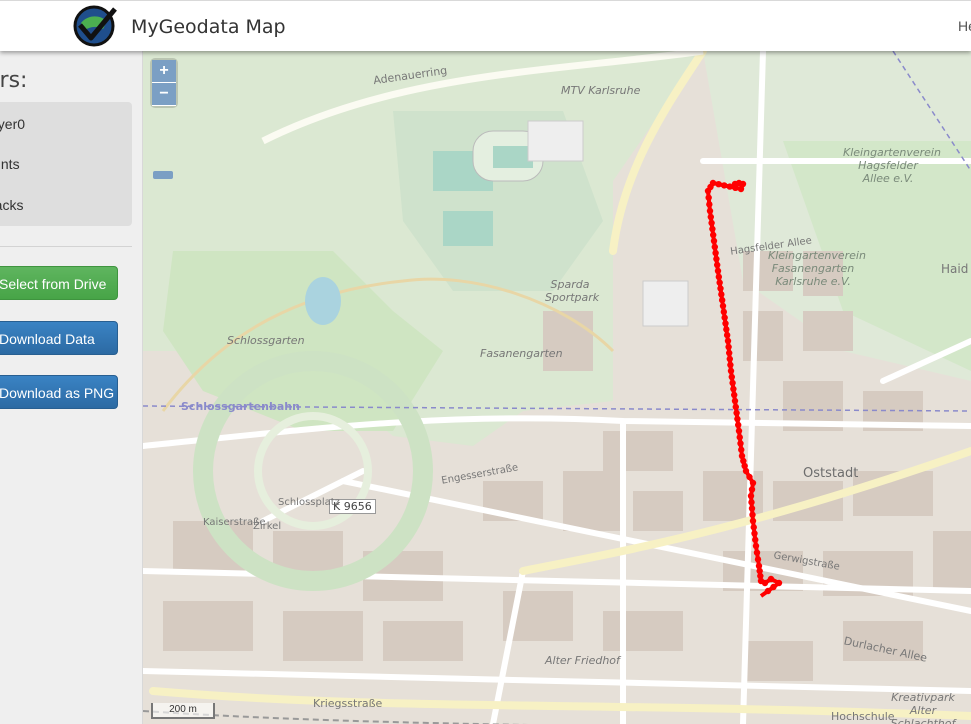 Image resolution: width=971 pixels, height=724 pixels. I want to click on download-png-button: Download as PNG, so click(59, 392).